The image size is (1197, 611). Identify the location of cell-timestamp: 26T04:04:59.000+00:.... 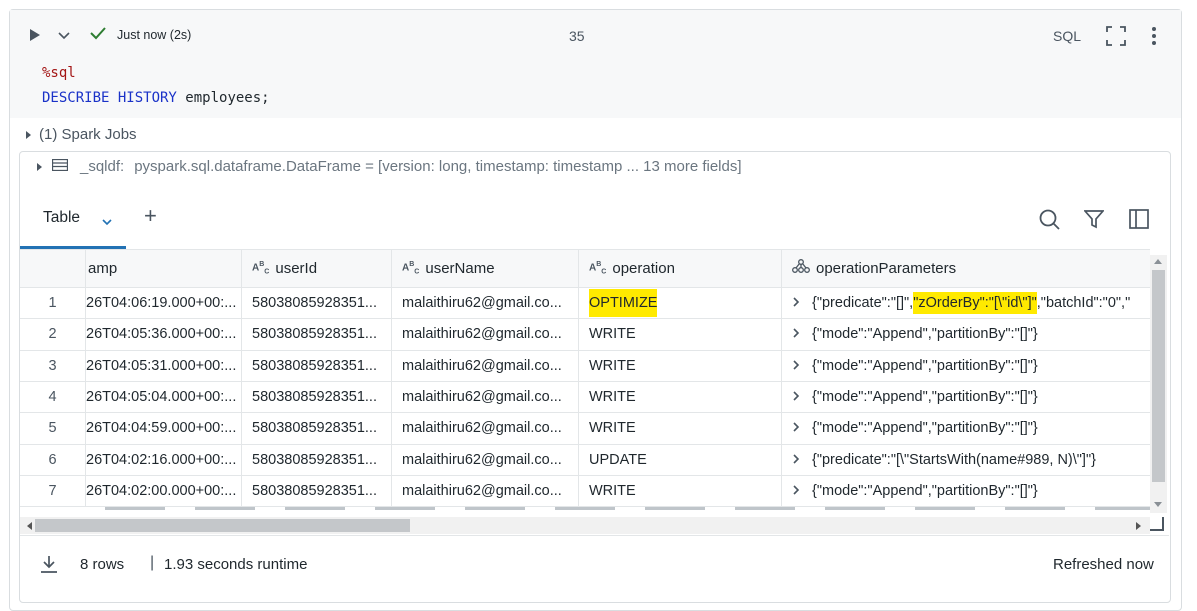
(164, 429).